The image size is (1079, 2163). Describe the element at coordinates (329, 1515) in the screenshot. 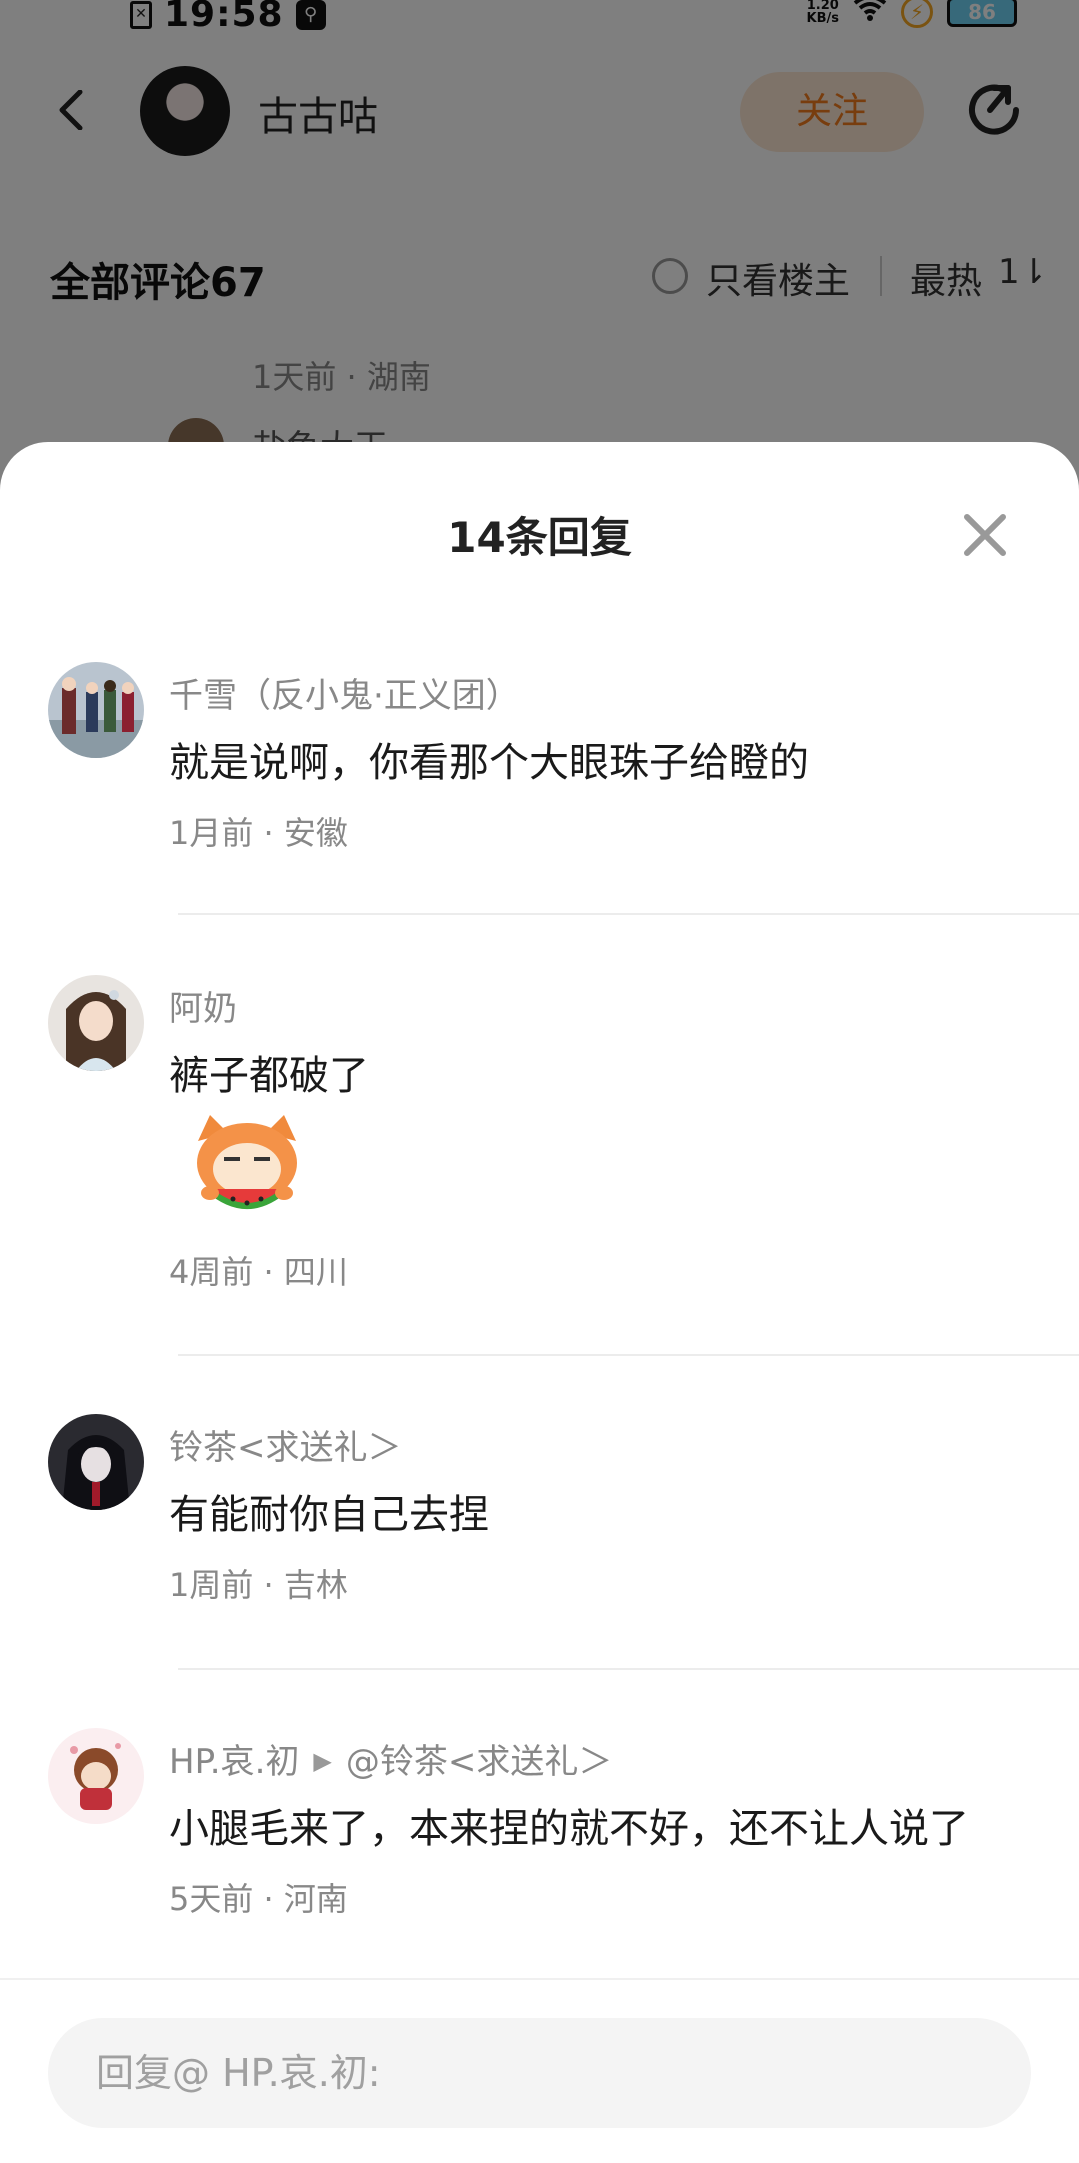

I see `reply-content: 有能耐你自己去捏` at that location.